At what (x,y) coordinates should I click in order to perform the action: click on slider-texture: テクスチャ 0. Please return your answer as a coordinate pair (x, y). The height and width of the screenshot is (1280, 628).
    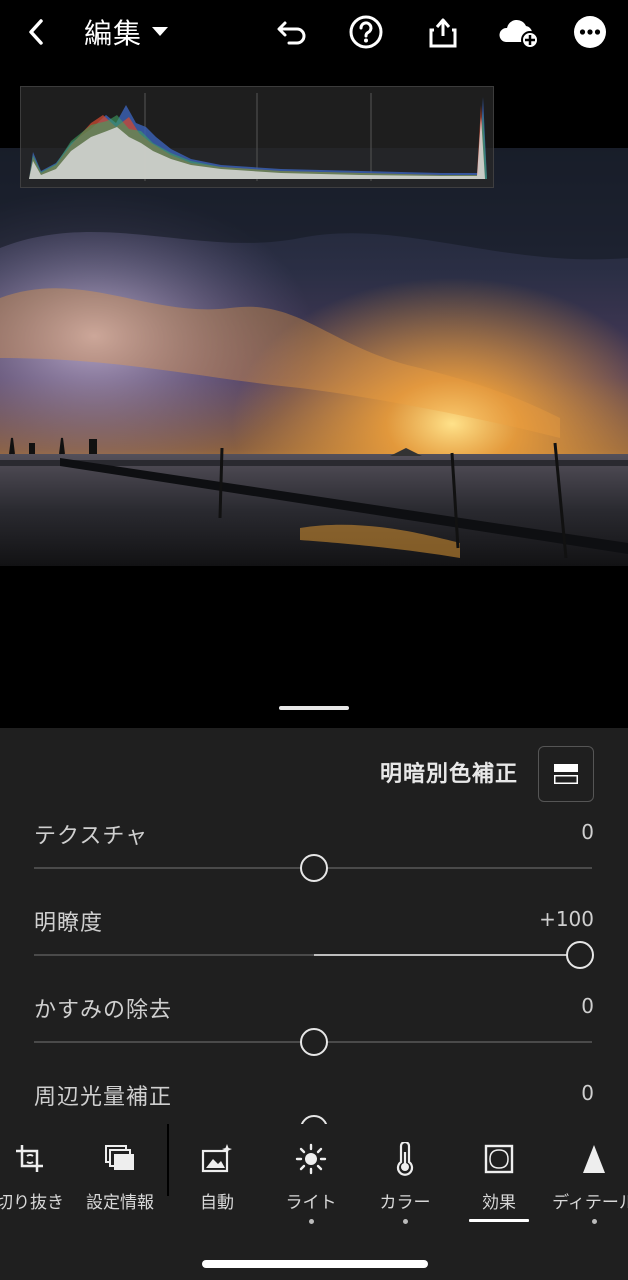
    Looking at the image, I should click on (314, 858).